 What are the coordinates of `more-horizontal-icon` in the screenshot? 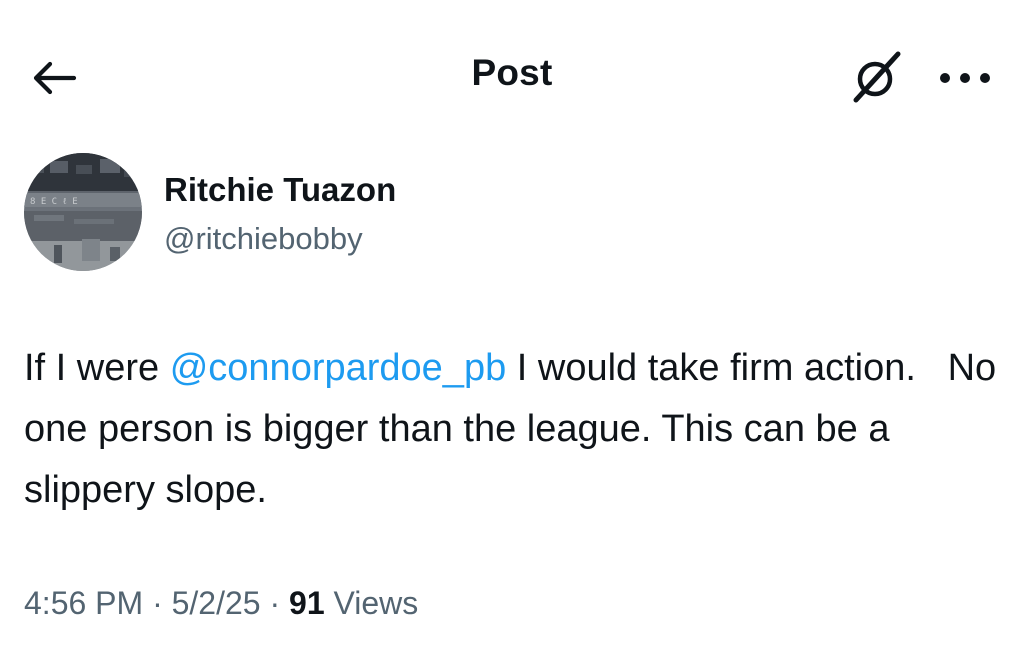 It's located at (965, 78).